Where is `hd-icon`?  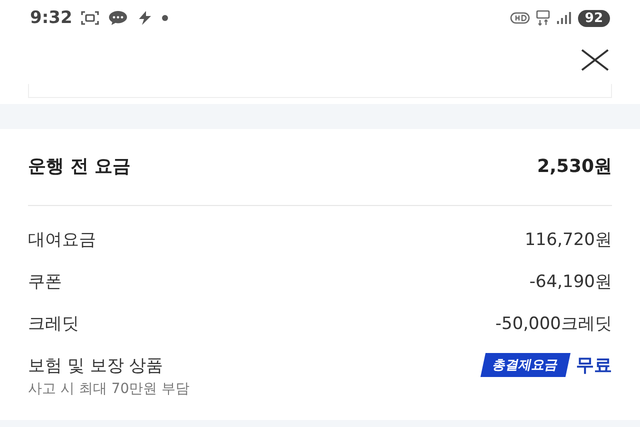 hd-icon is located at coordinates (520, 18).